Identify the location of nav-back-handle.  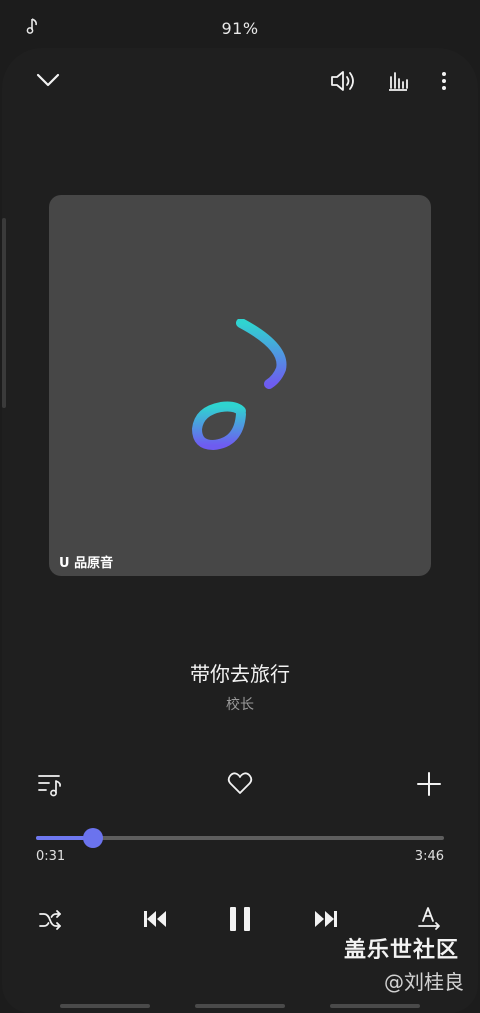
(375, 1006).